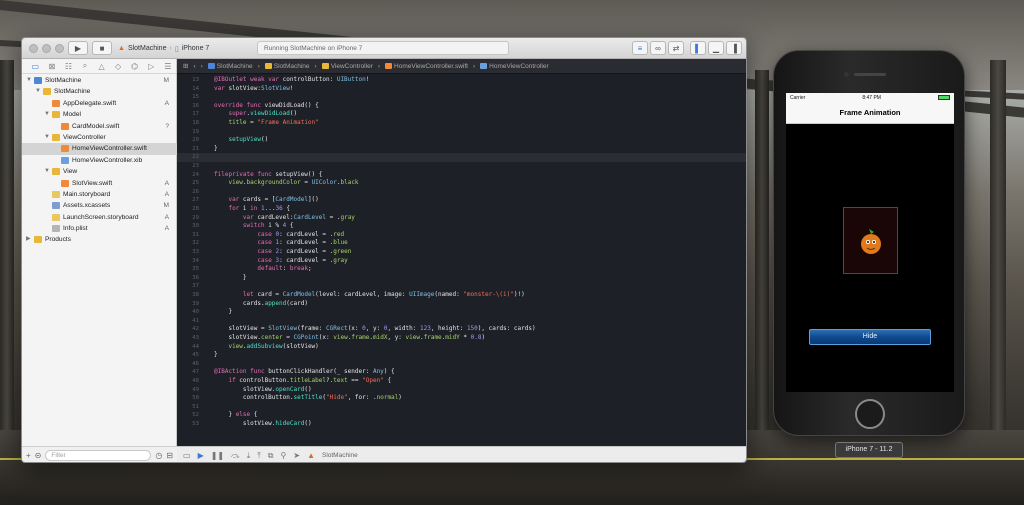 This screenshot has height=505, width=1024. Describe the element at coordinates (640, 48) in the screenshot. I see `standard-editor-button: ≡` at that location.